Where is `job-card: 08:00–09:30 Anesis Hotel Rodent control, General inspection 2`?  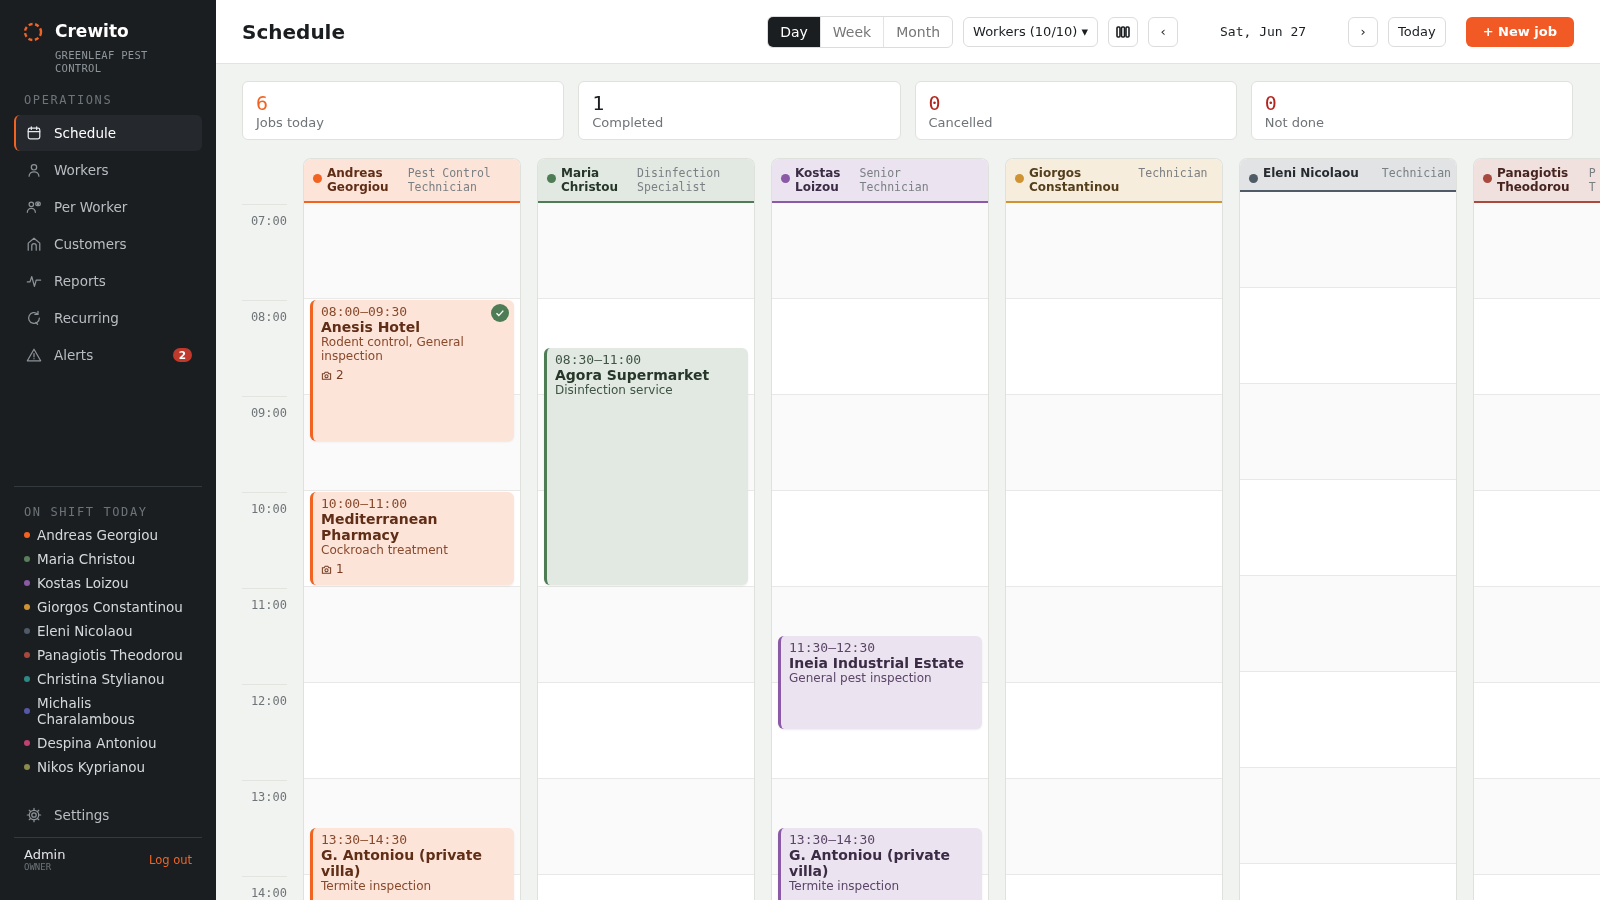 job-card: 08:00–09:30 Anesis Hotel Rodent control, General inspection 2 is located at coordinates (412, 370).